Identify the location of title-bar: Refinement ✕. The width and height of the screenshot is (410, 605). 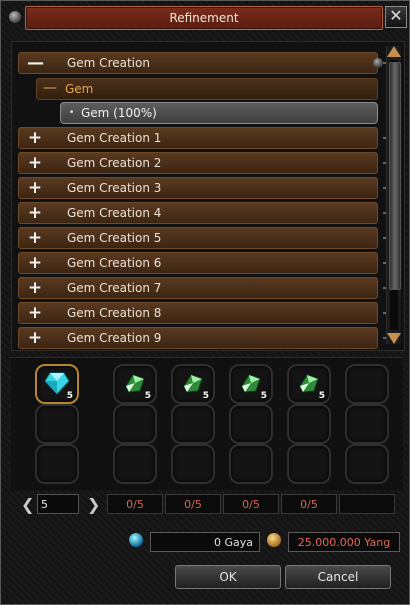
(206, 18).